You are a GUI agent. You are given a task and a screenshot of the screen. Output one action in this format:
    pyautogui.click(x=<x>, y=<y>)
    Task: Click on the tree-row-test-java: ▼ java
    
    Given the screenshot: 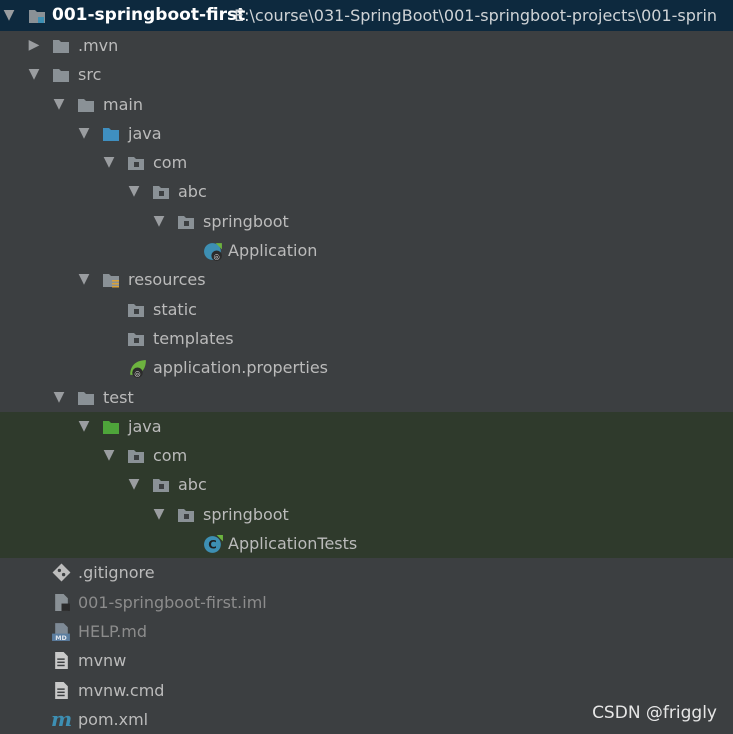 What is the action you would take?
    pyautogui.click(x=366, y=426)
    